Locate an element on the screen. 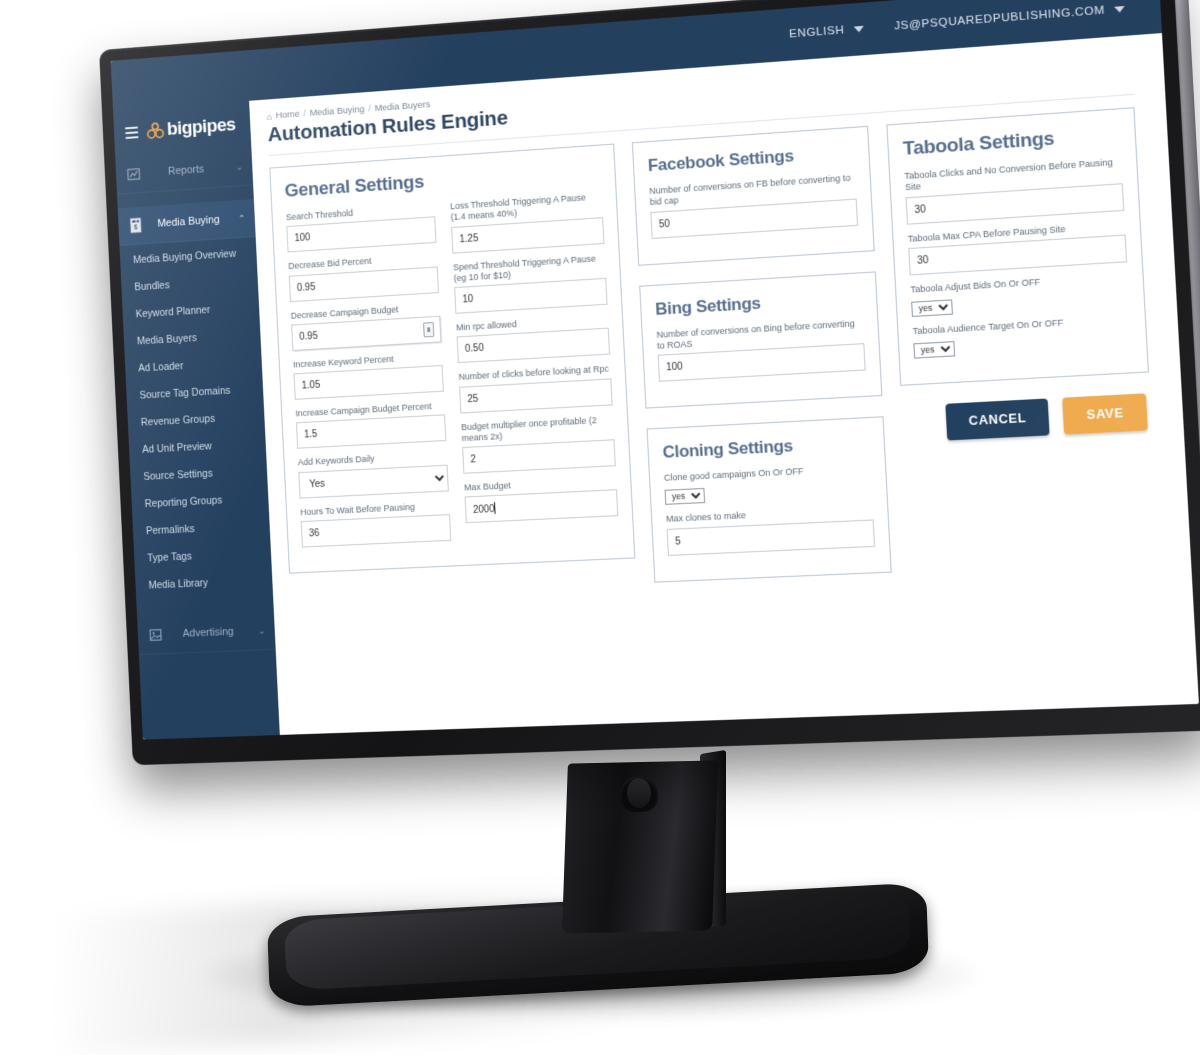 The height and width of the screenshot is (1055, 1200). field-max-budget: Max Budget 2000 is located at coordinates (541, 499).